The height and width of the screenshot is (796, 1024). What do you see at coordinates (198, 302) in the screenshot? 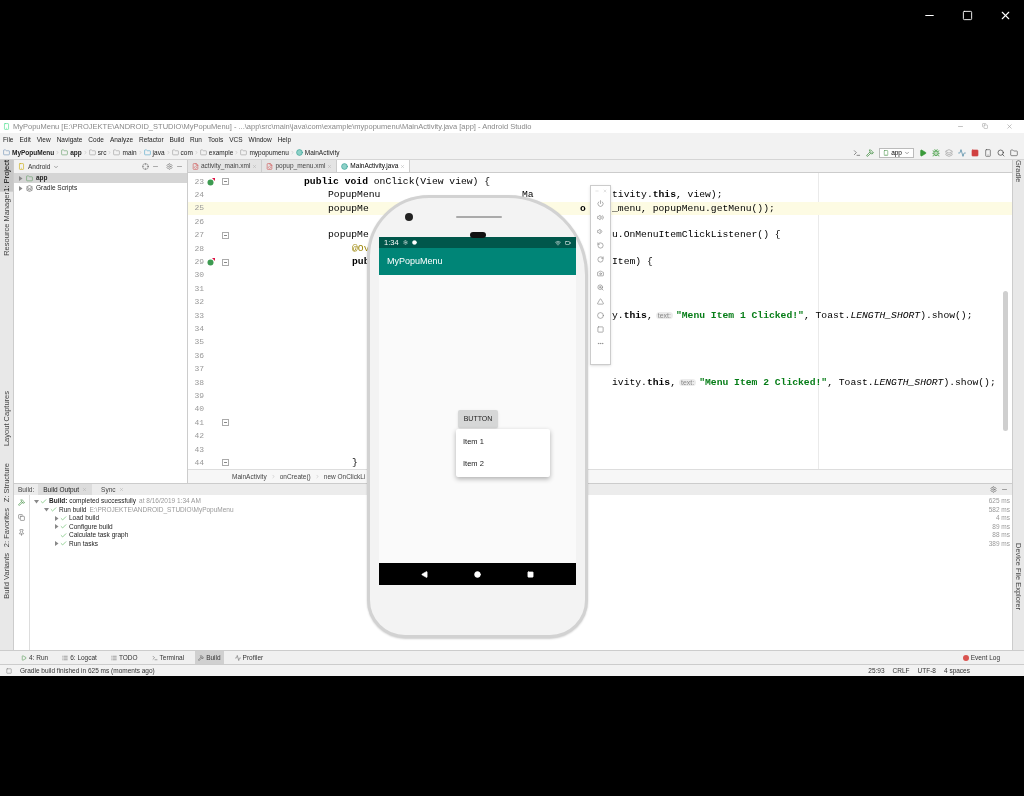
I see `line-number: 32` at bounding box center [198, 302].